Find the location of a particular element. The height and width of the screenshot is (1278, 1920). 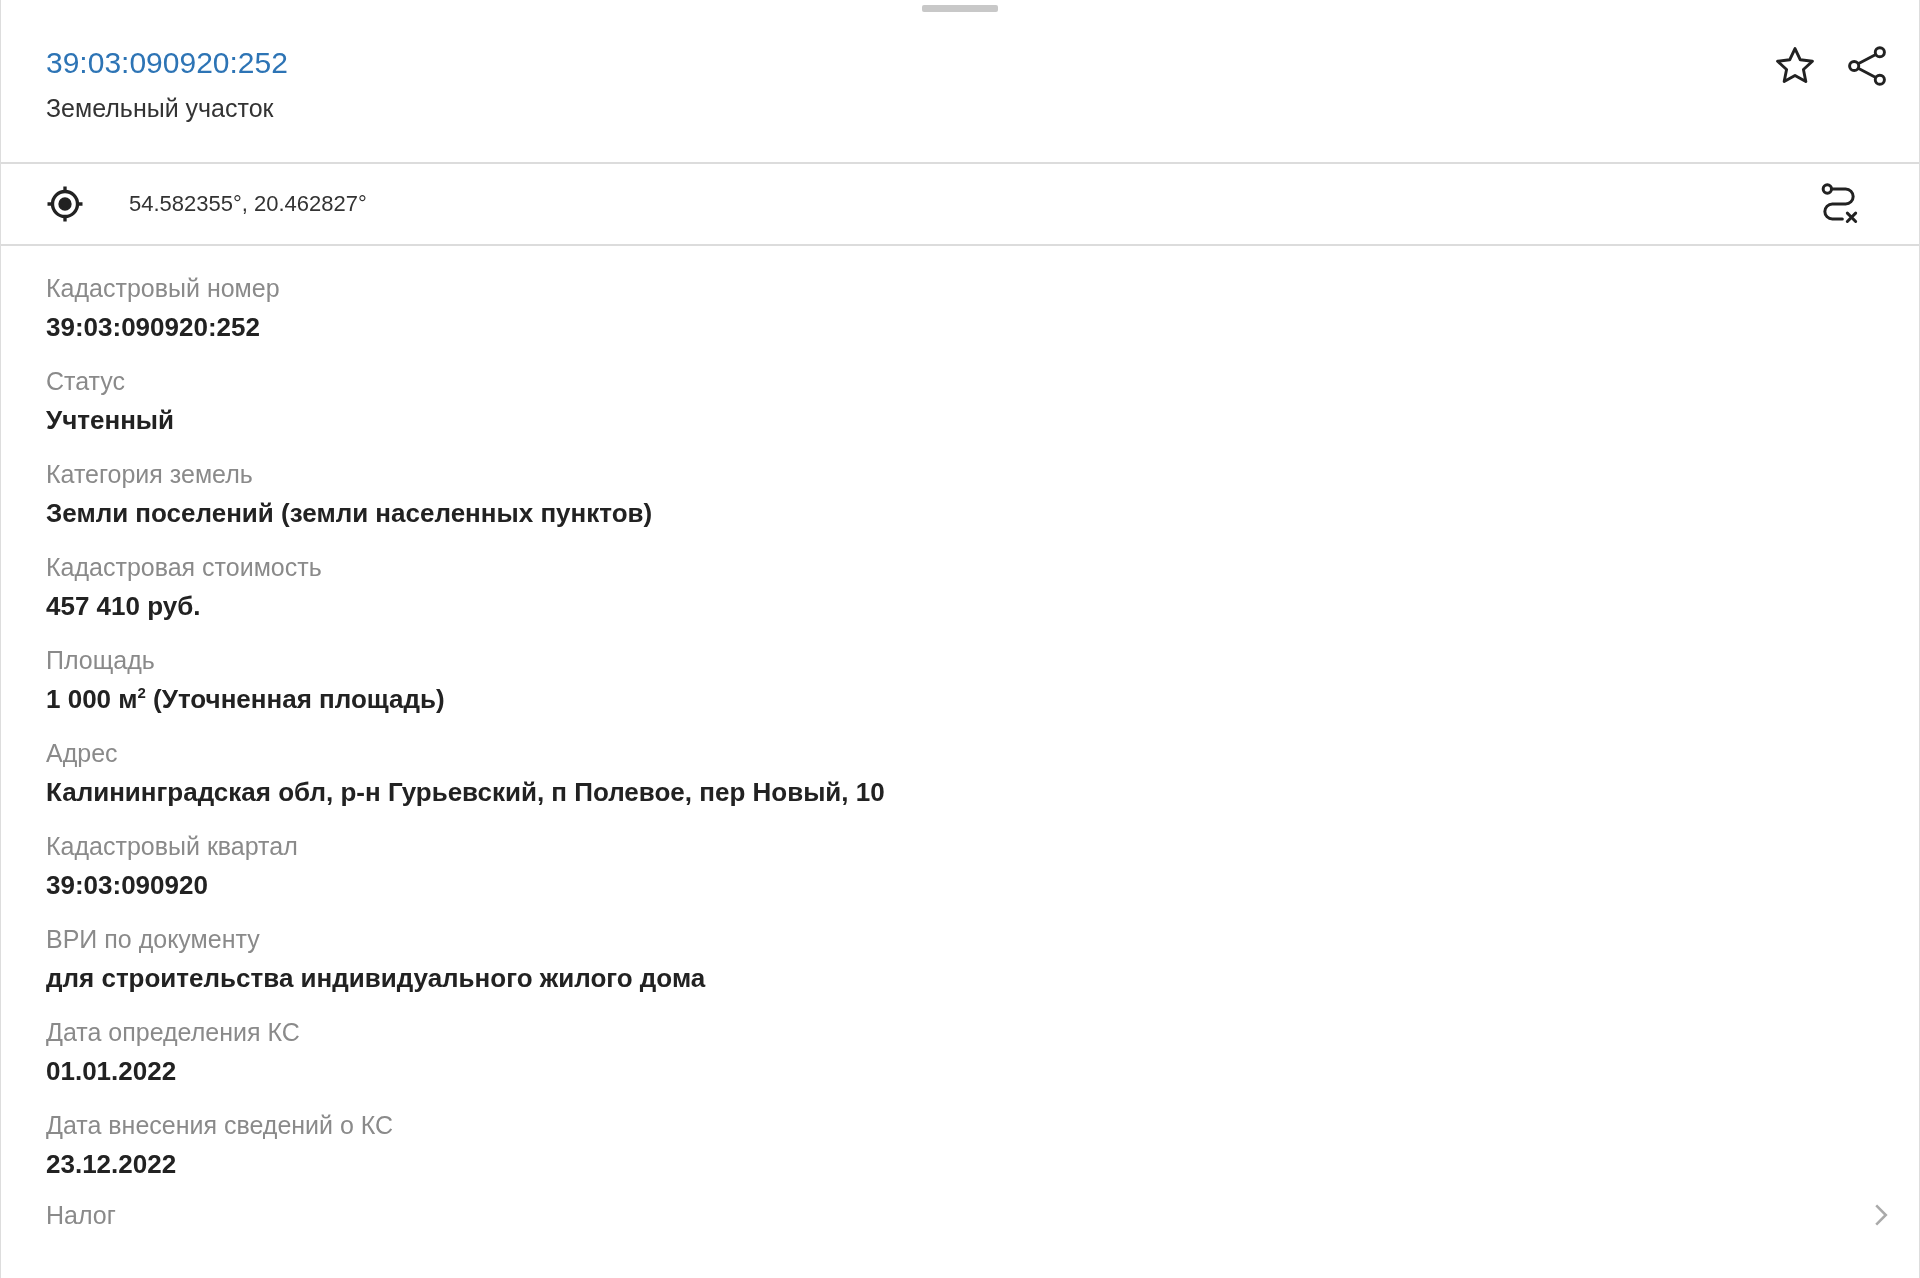

field-label: Кадастровый номер is located at coordinates (163, 288).